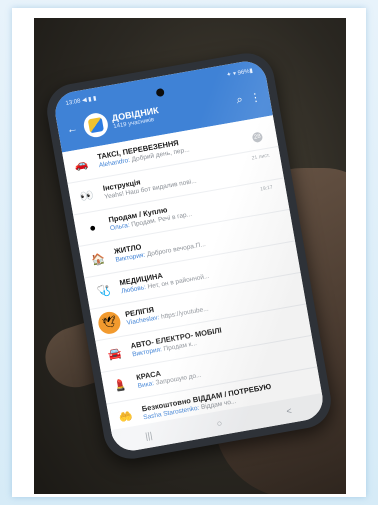 The width and height of the screenshot is (378, 505). I want to click on topic-icon: 🚗, so click(81, 165).